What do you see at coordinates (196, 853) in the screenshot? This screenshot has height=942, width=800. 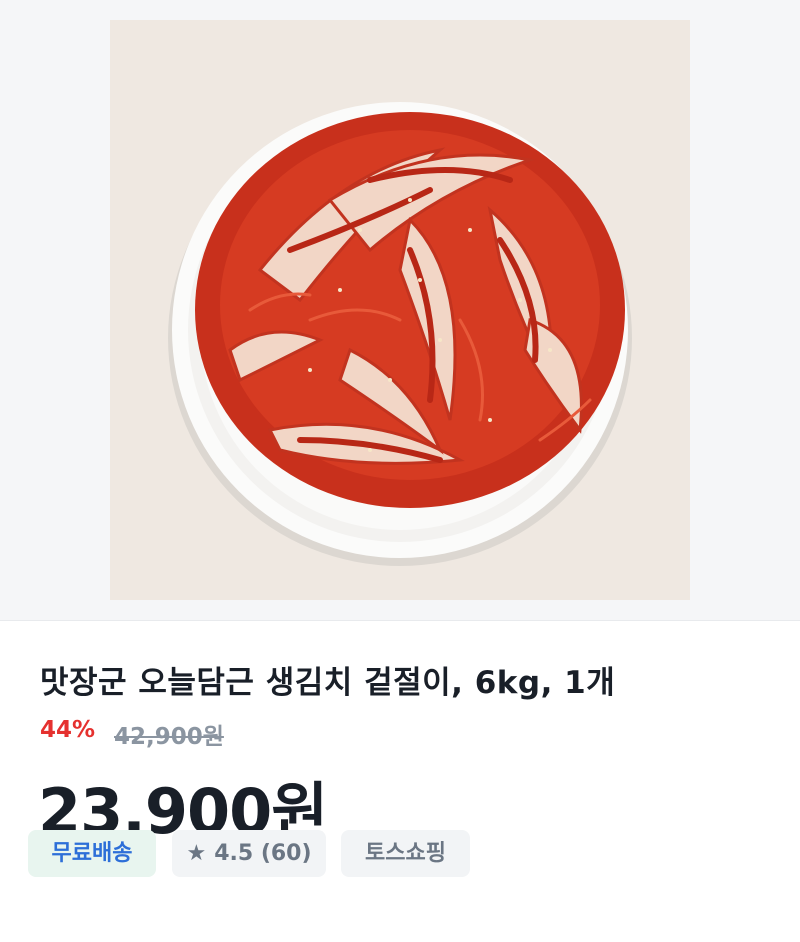 I see `star-icon: ★` at bounding box center [196, 853].